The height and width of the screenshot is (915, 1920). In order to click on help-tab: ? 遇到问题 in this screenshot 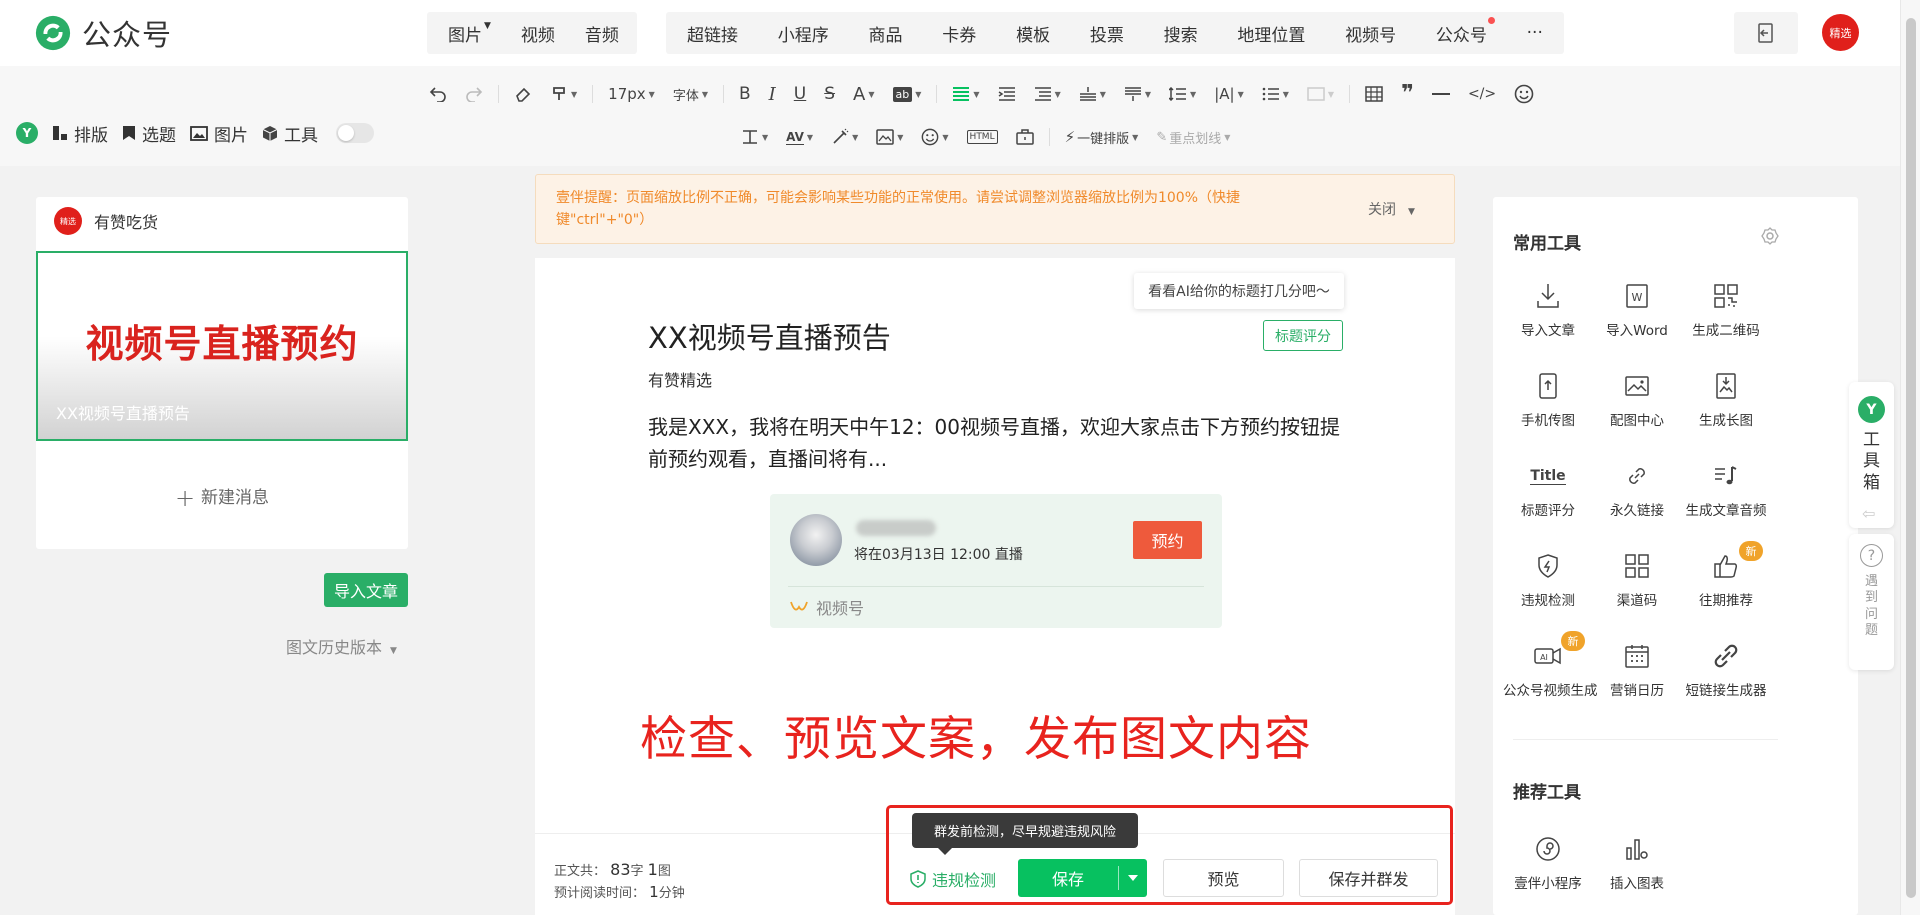, I will do `click(1871, 602)`.